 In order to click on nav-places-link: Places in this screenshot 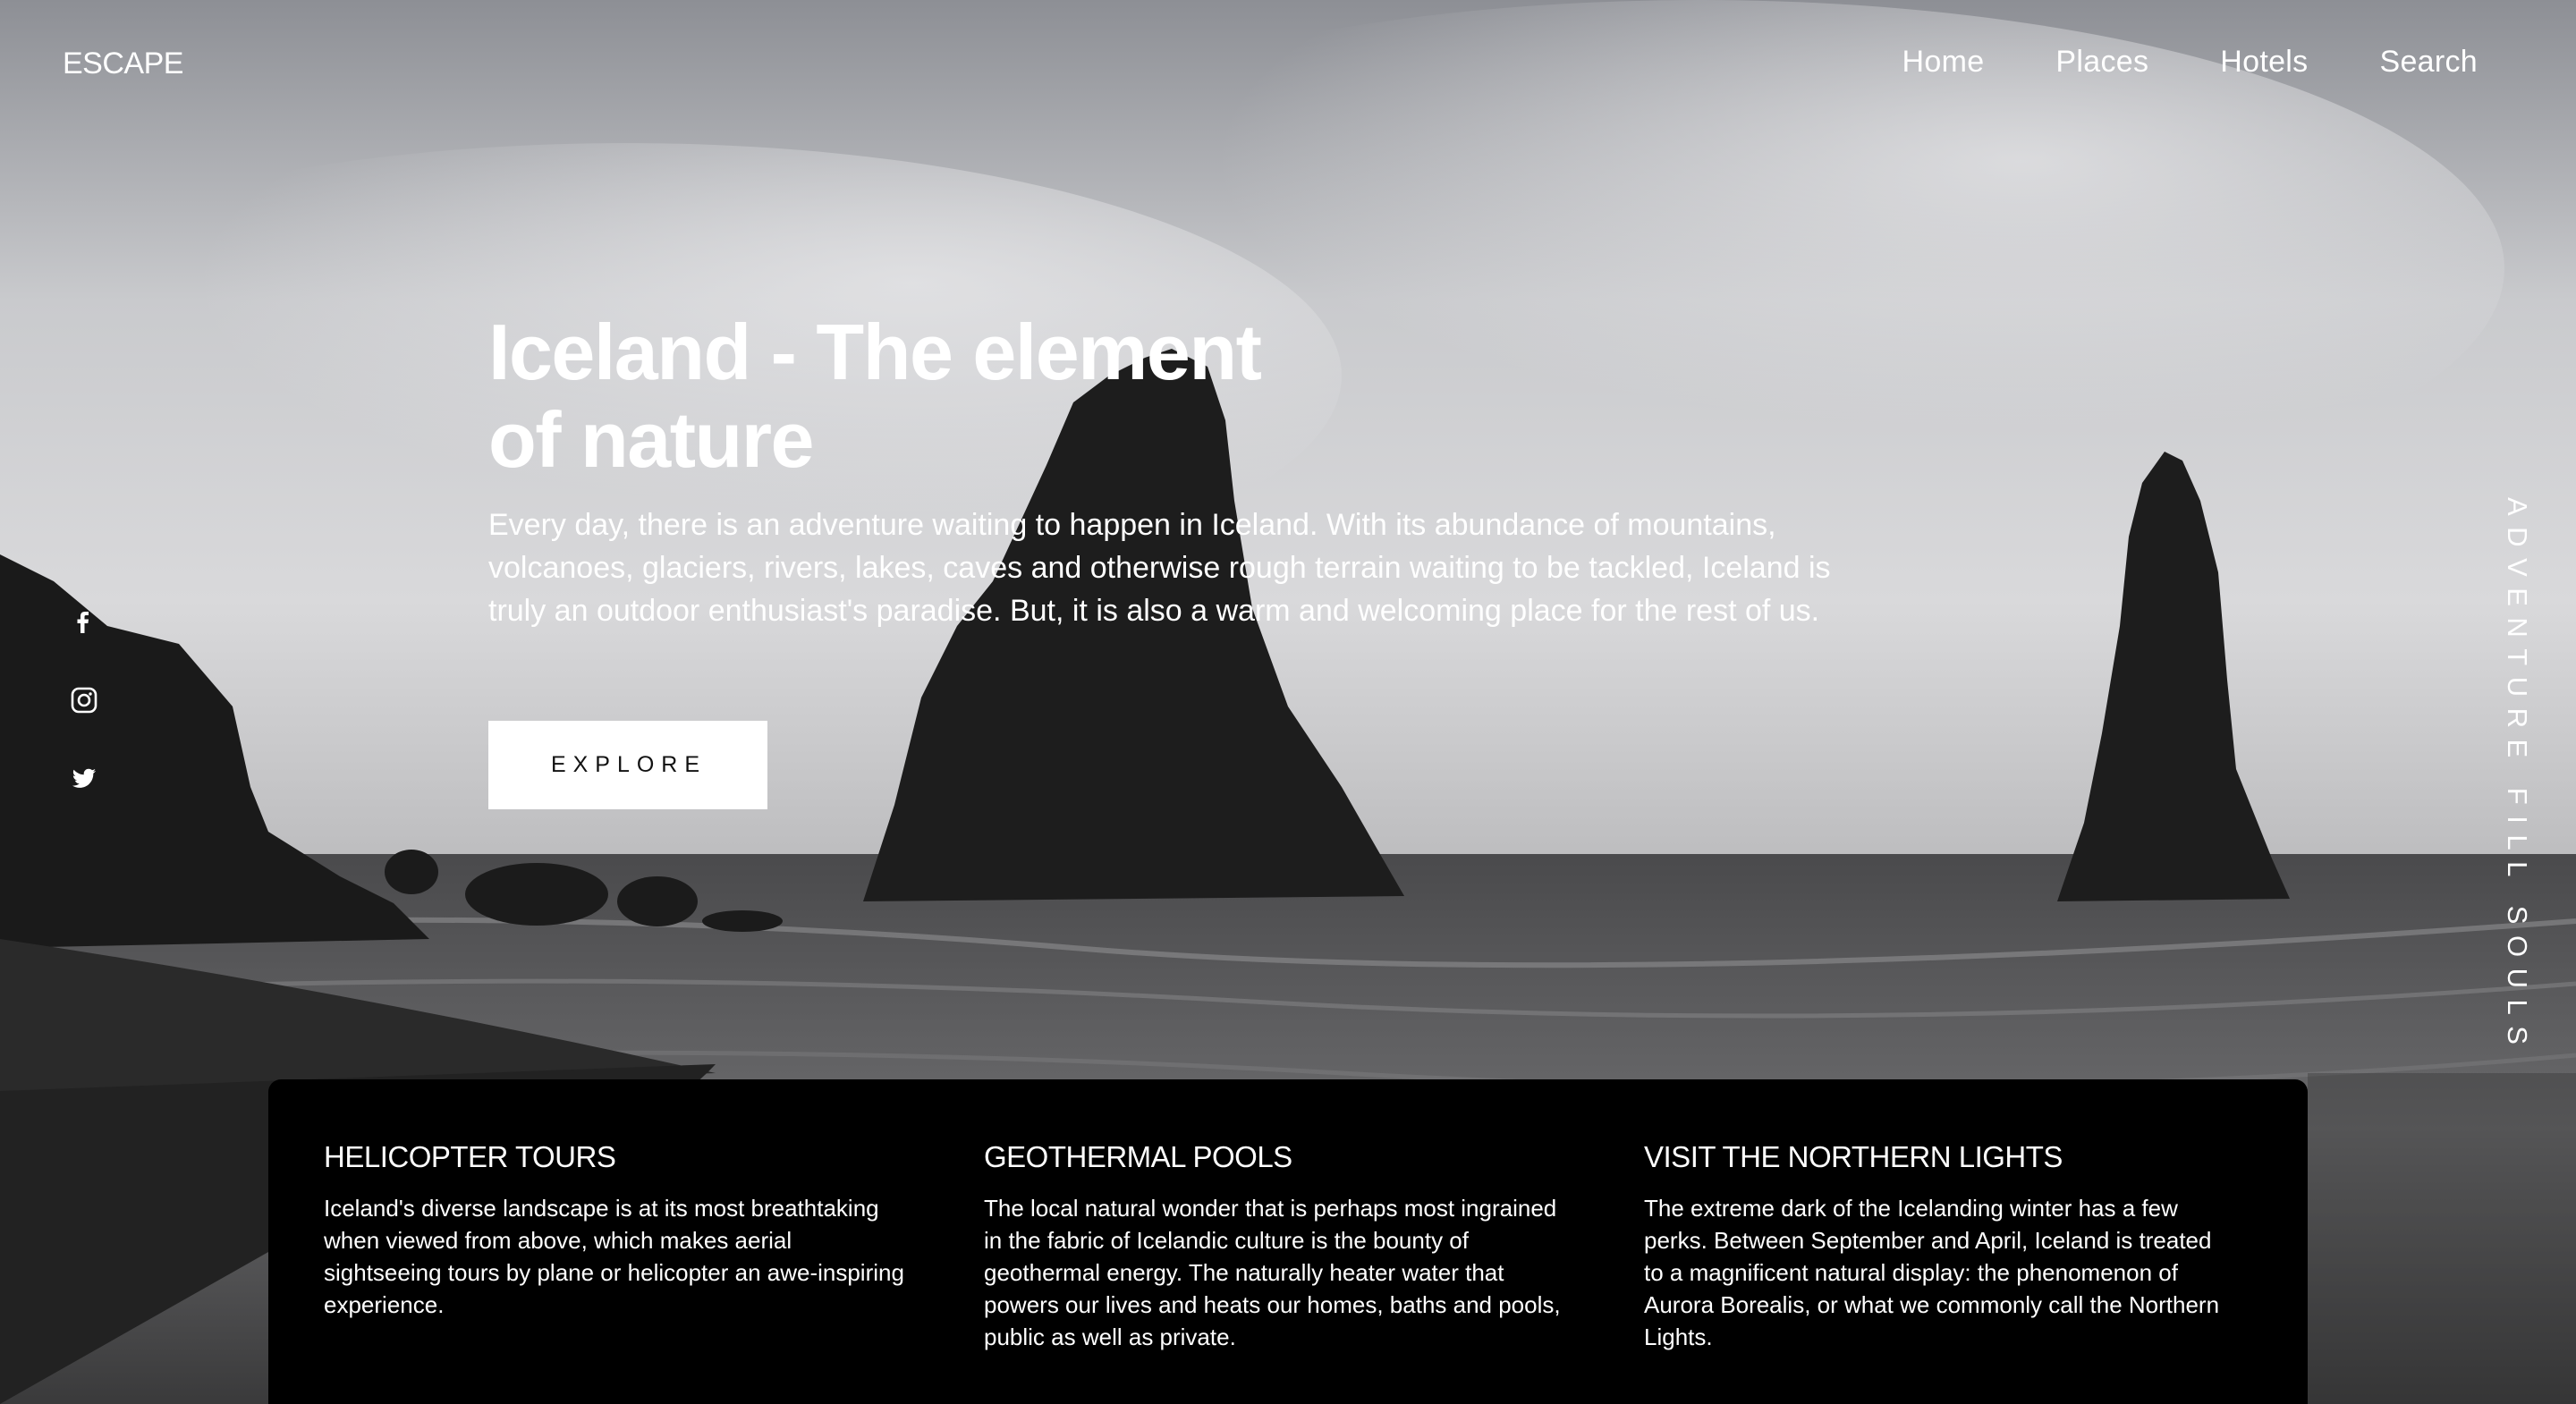, I will do `click(2101, 62)`.